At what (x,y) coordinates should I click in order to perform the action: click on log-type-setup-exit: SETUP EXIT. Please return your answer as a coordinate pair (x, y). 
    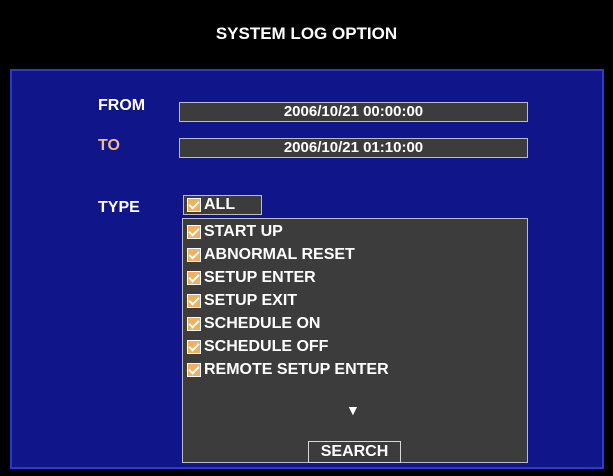
    Looking at the image, I should click on (242, 301).